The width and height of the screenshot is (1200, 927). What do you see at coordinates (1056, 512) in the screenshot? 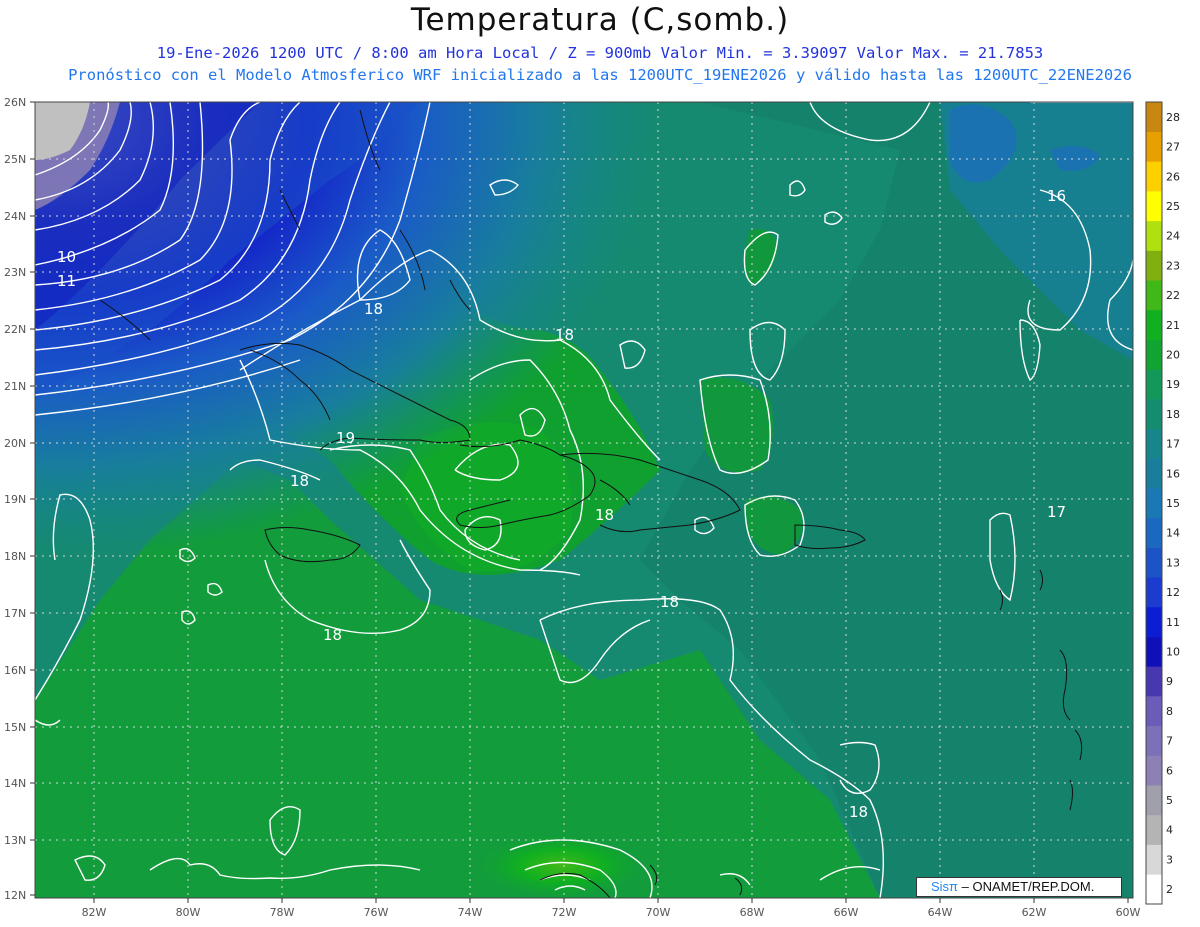
I see `contour-label: 17` at bounding box center [1056, 512].